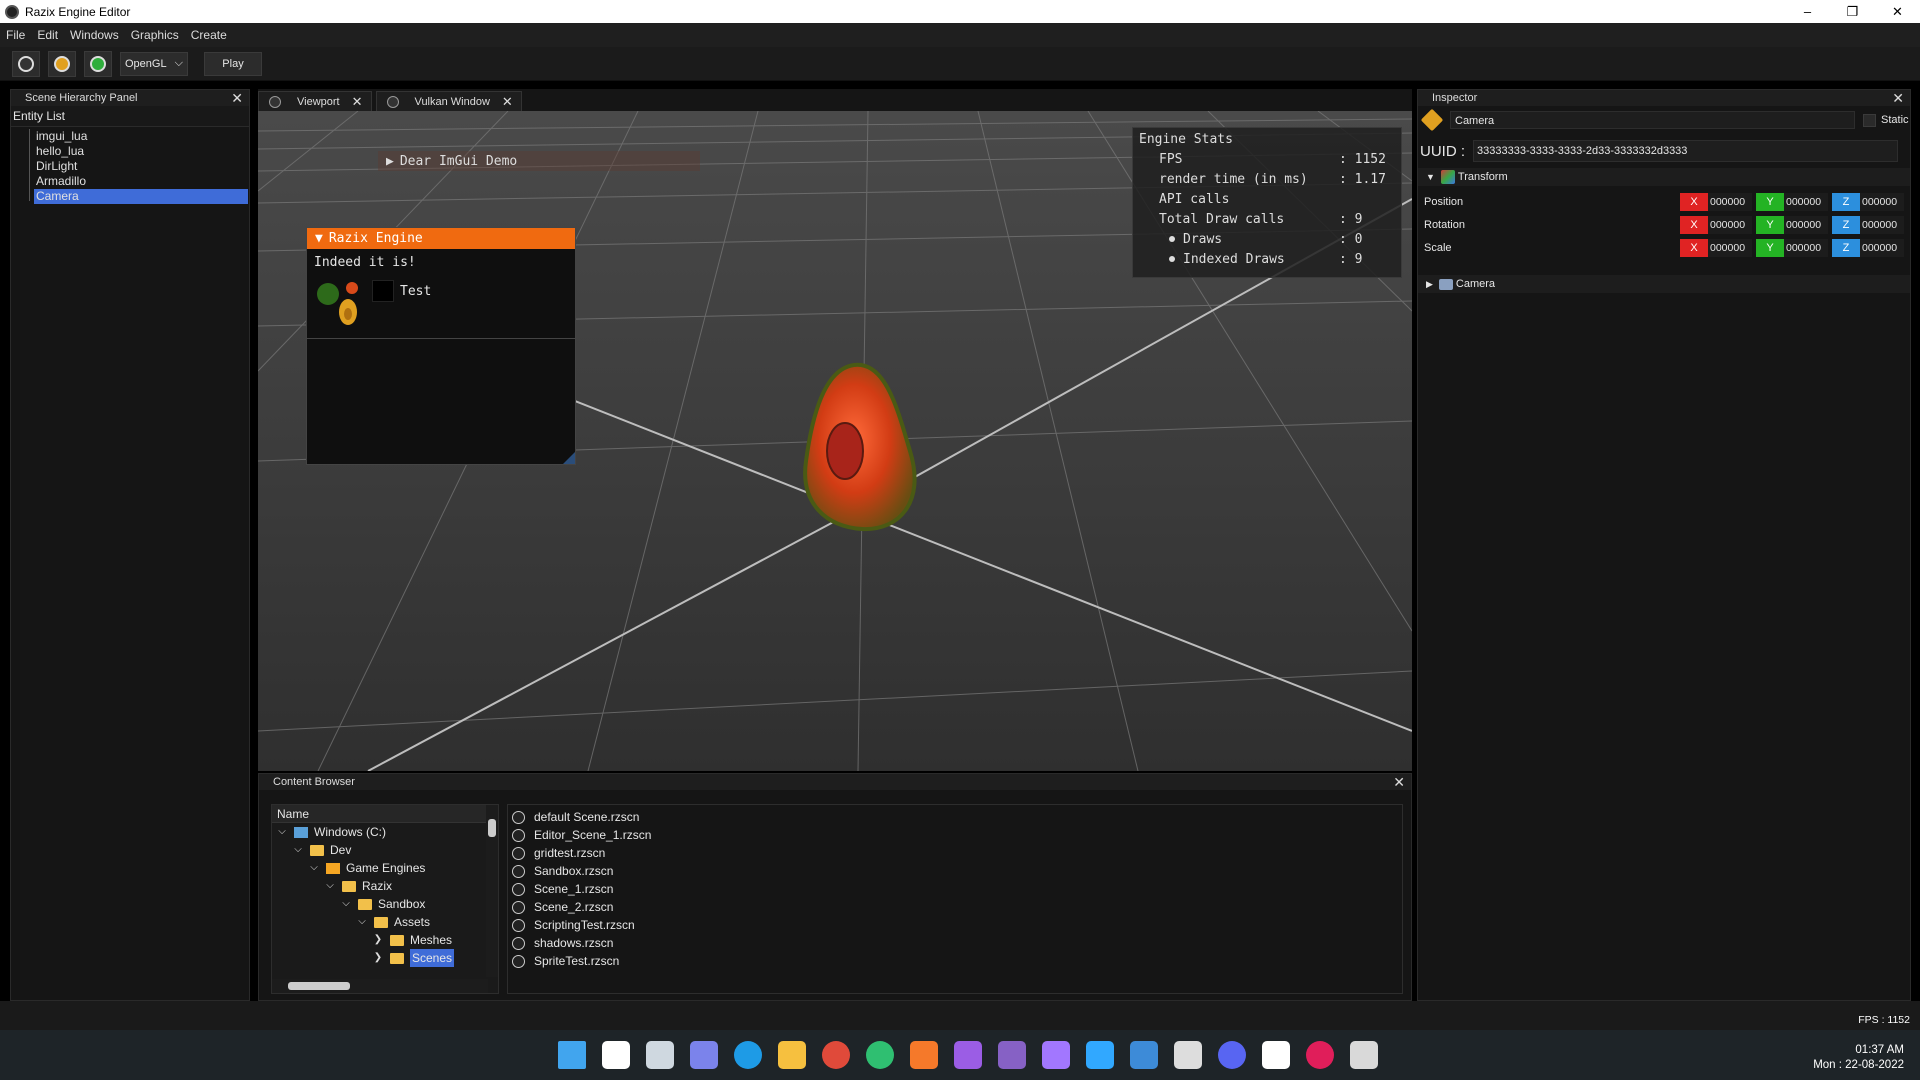  What do you see at coordinates (968, 1055) in the screenshot?
I see `visual-studio-icon` at bounding box center [968, 1055].